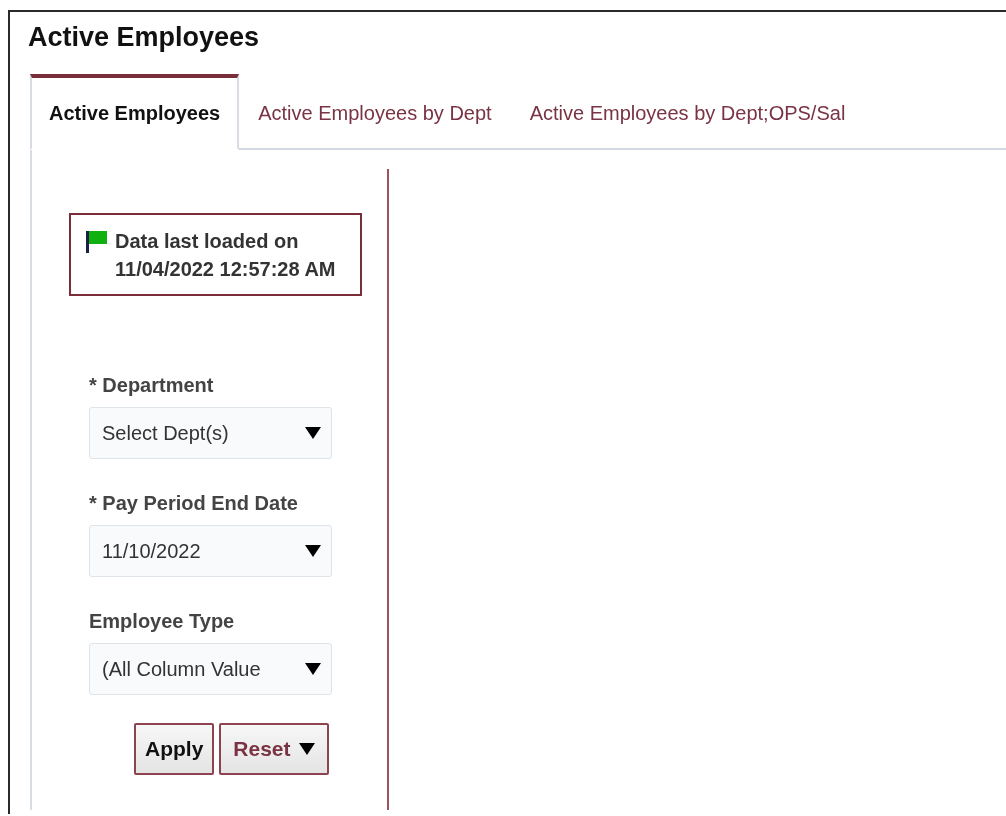 The image size is (1006, 816). Describe the element at coordinates (687, 112) in the screenshot. I see `report-tab: Active Employees by Dept;OPS/Sal` at that location.